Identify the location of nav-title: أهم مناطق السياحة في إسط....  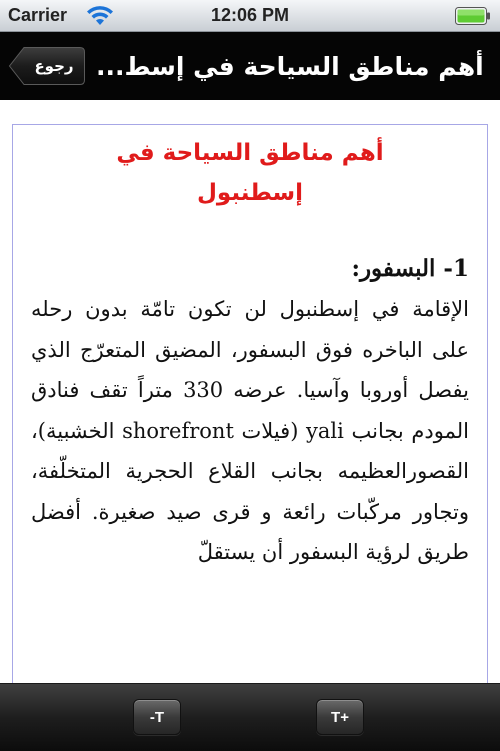
(290, 66).